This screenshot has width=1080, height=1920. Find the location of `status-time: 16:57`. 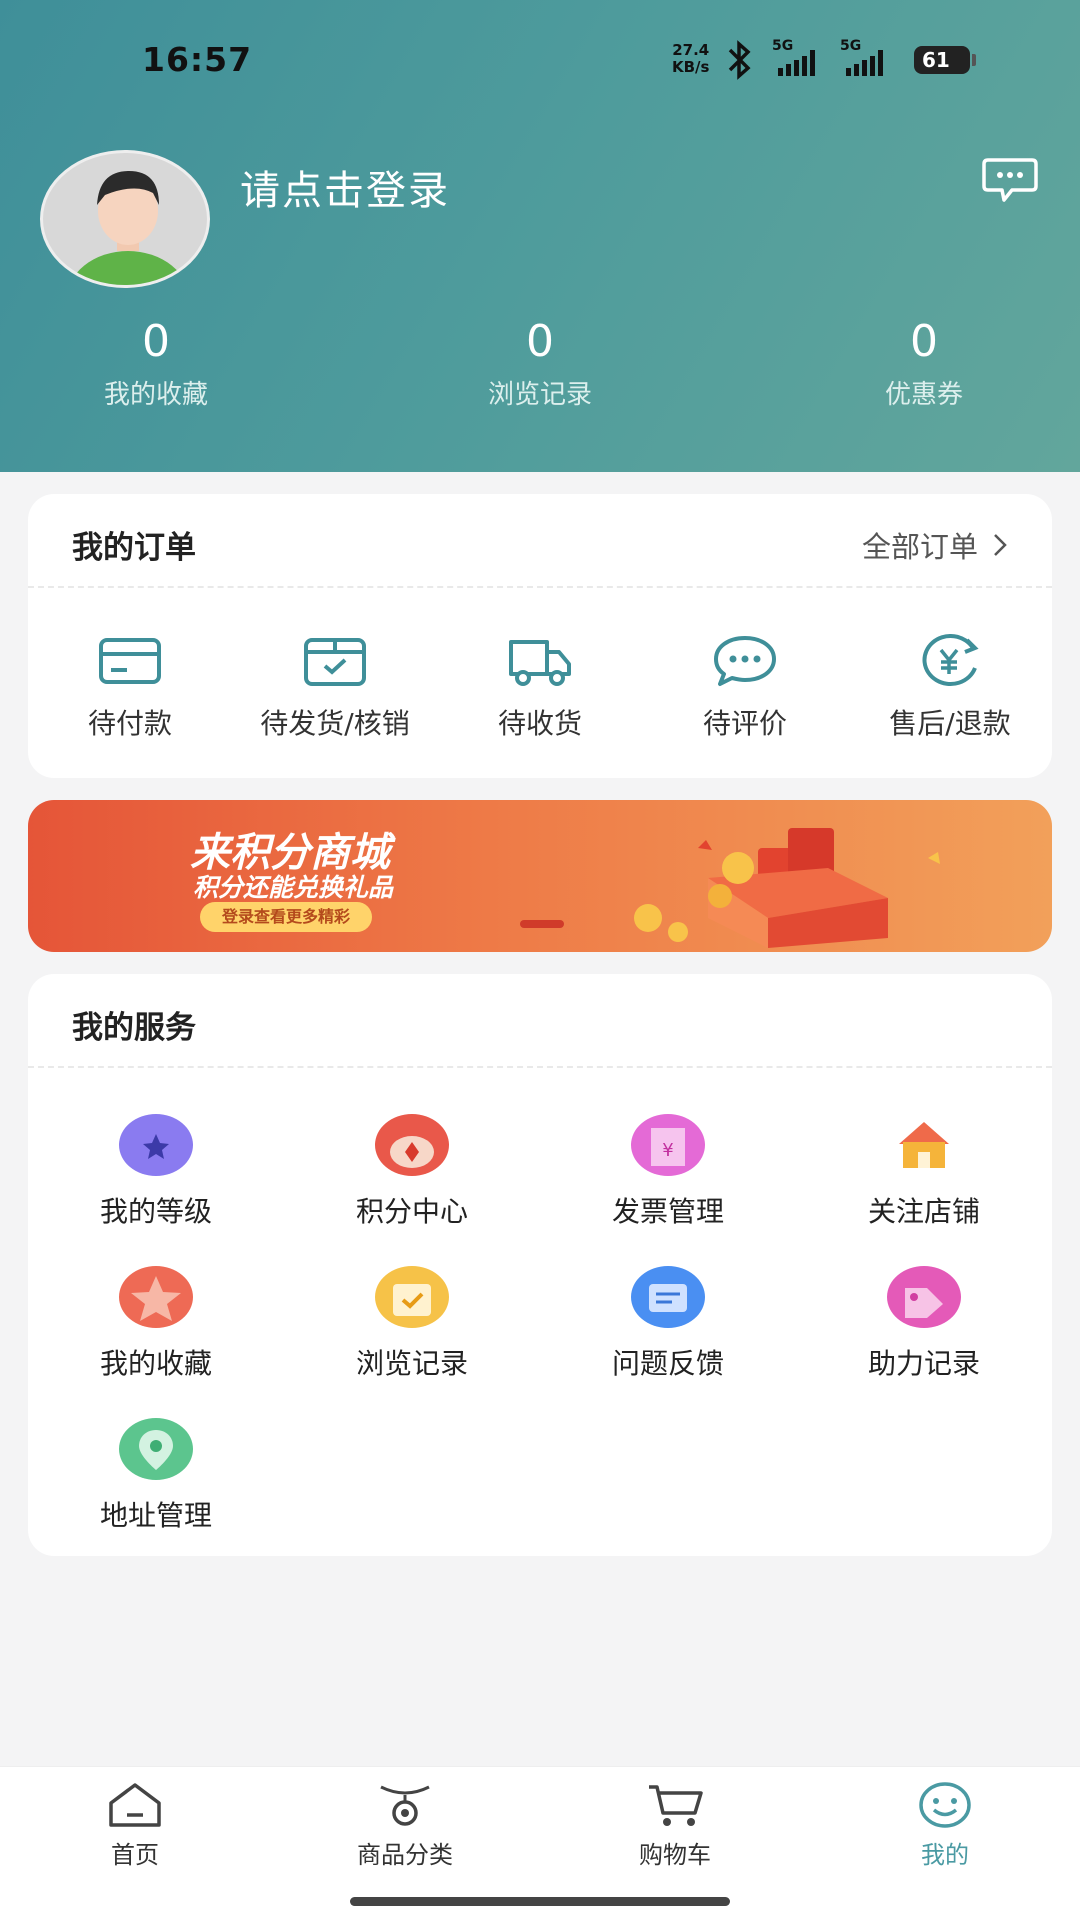

status-time: 16:57 is located at coordinates (197, 59).